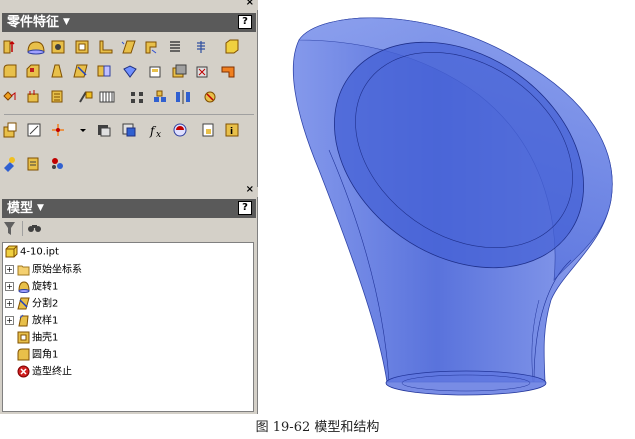  I want to click on base-ellipse, so click(466, 383).